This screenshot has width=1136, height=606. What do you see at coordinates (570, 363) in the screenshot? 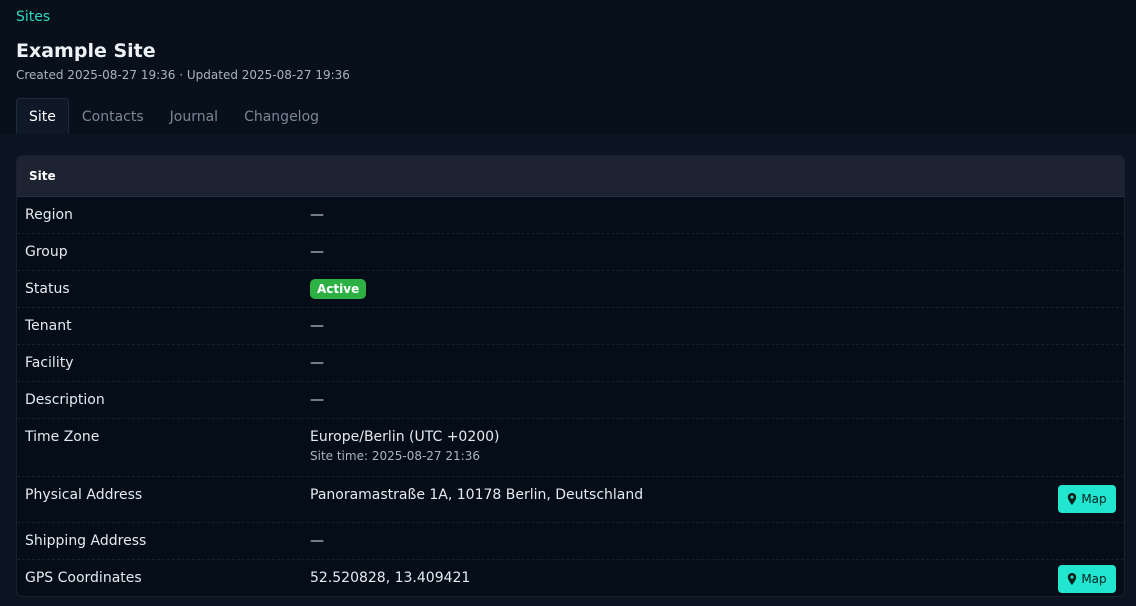
I see `row-facility: Facility —` at bounding box center [570, 363].